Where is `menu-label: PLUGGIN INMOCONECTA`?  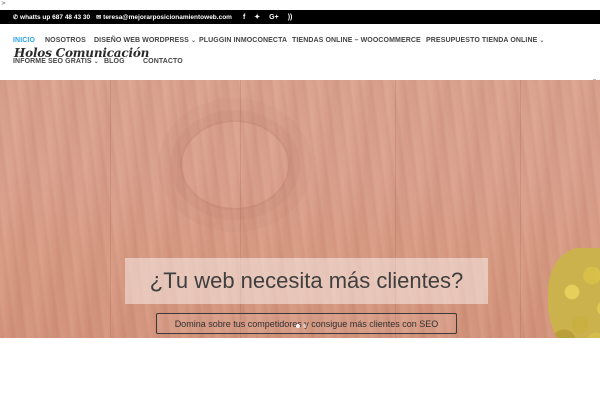
menu-label: PLUGGIN INMOCONECTA is located at coordinates (243, 40).